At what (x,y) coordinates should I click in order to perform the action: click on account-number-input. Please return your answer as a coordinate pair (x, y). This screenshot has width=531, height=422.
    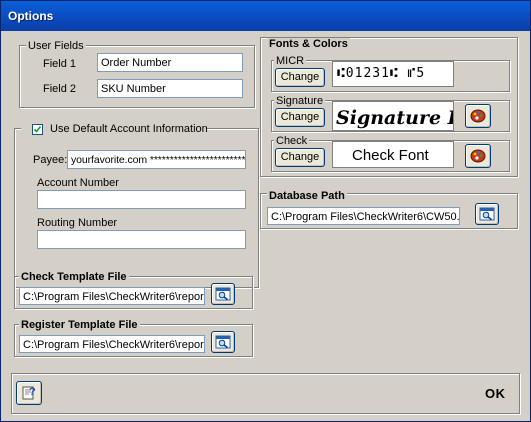
    Looking at the image, I should click on (141, 199).